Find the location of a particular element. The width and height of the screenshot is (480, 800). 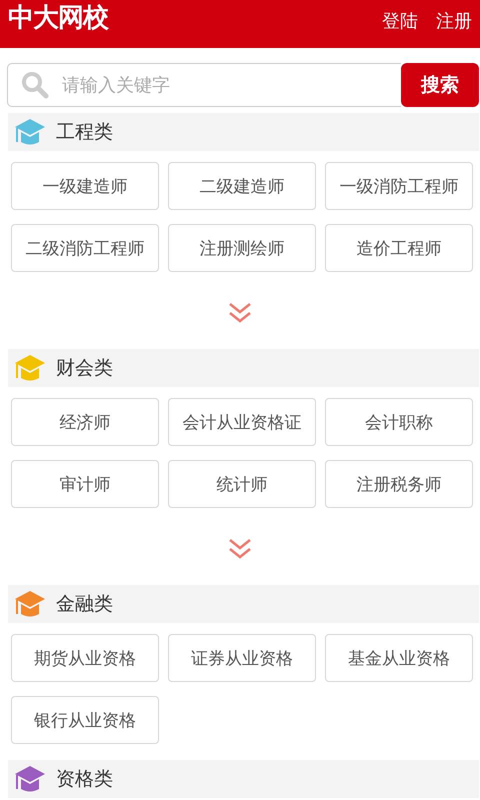

search-button: 搜索 is located at coordinates (440, 85).